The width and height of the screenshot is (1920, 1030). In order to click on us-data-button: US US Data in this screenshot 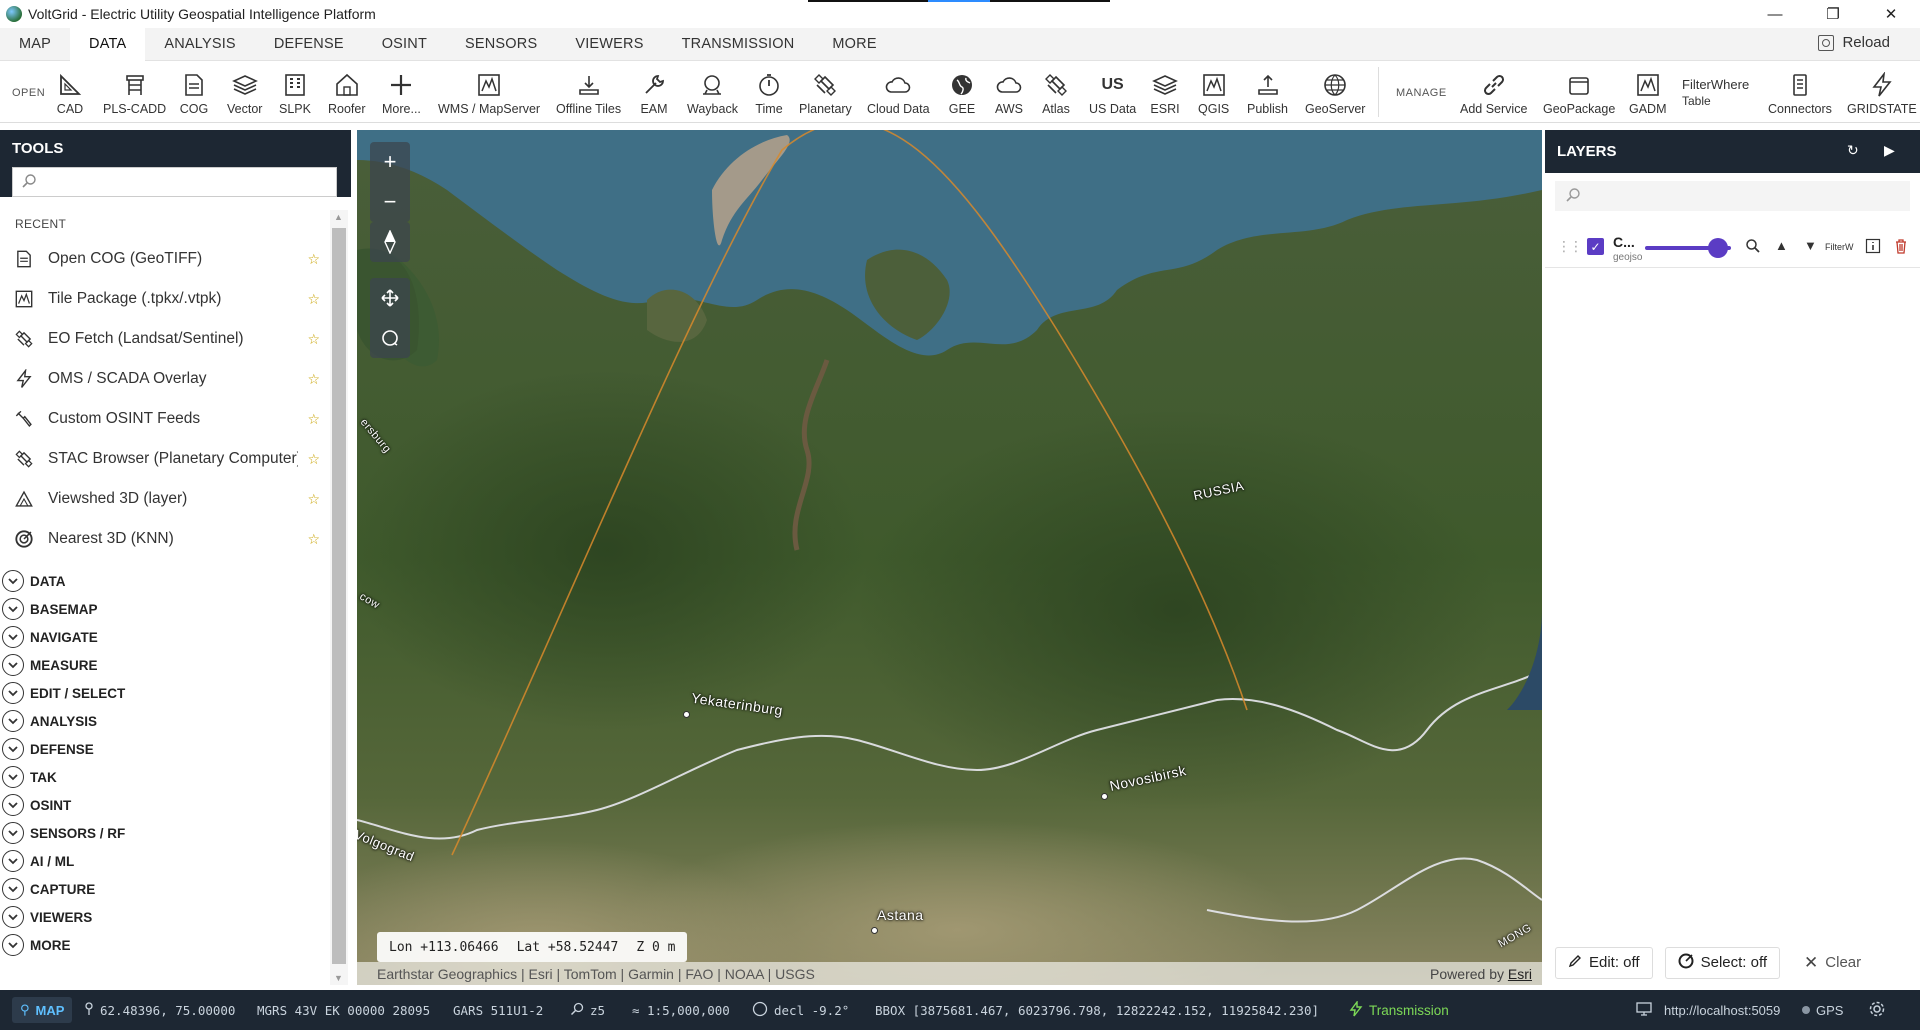, I will do `click(1112, 92)`.